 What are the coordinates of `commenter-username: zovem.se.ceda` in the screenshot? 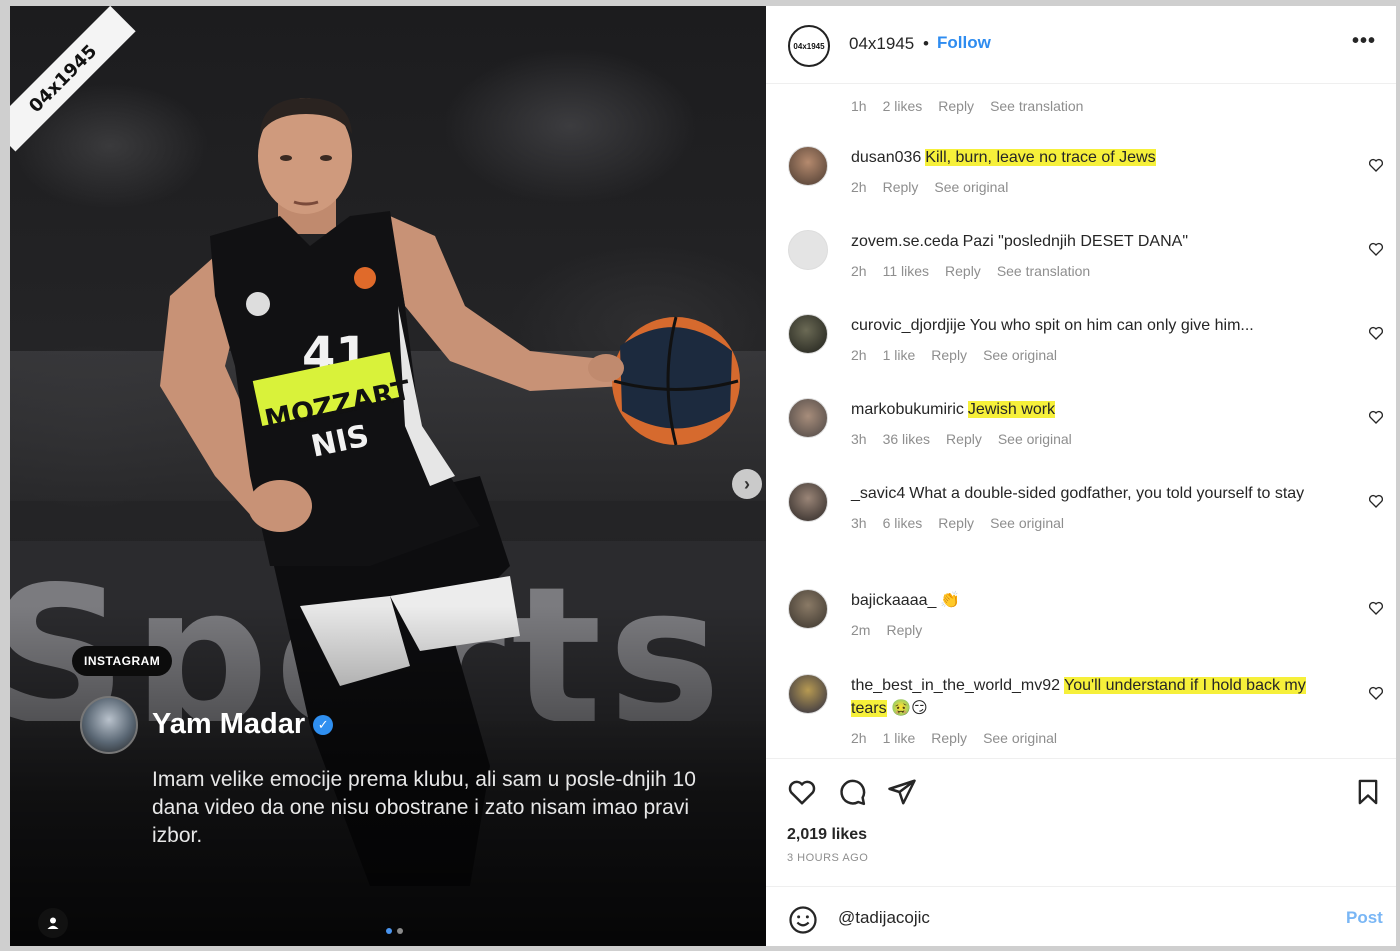 It's located at (905, 241).